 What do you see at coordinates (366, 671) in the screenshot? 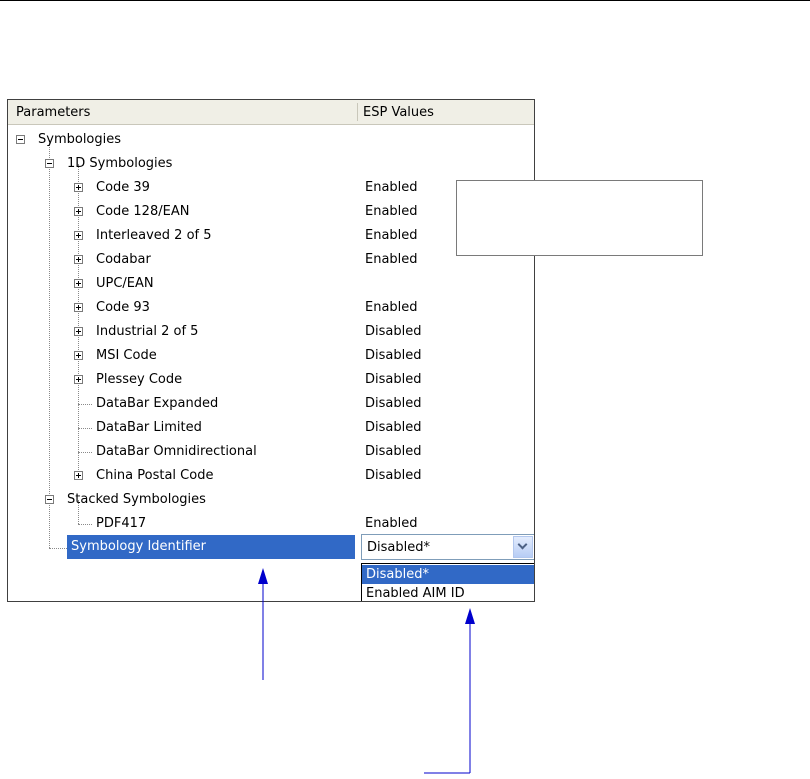
I see `annotation-arrows` at bounding box center [366, 671].